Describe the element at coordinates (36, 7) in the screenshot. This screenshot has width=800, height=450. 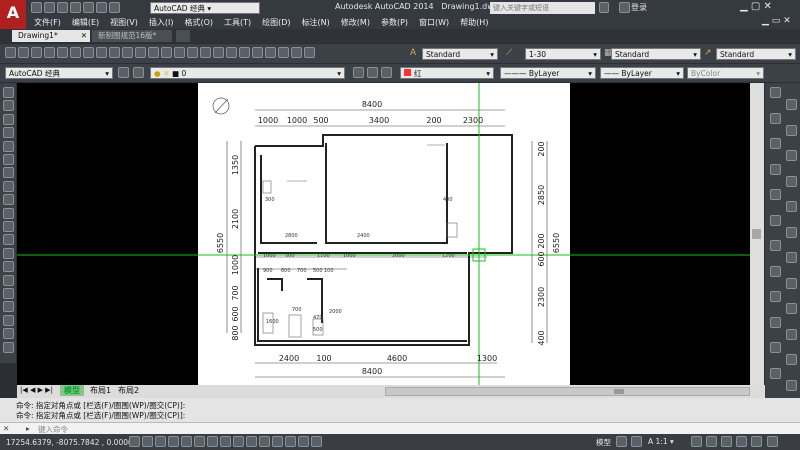
I see `new-file-icon` at that location.